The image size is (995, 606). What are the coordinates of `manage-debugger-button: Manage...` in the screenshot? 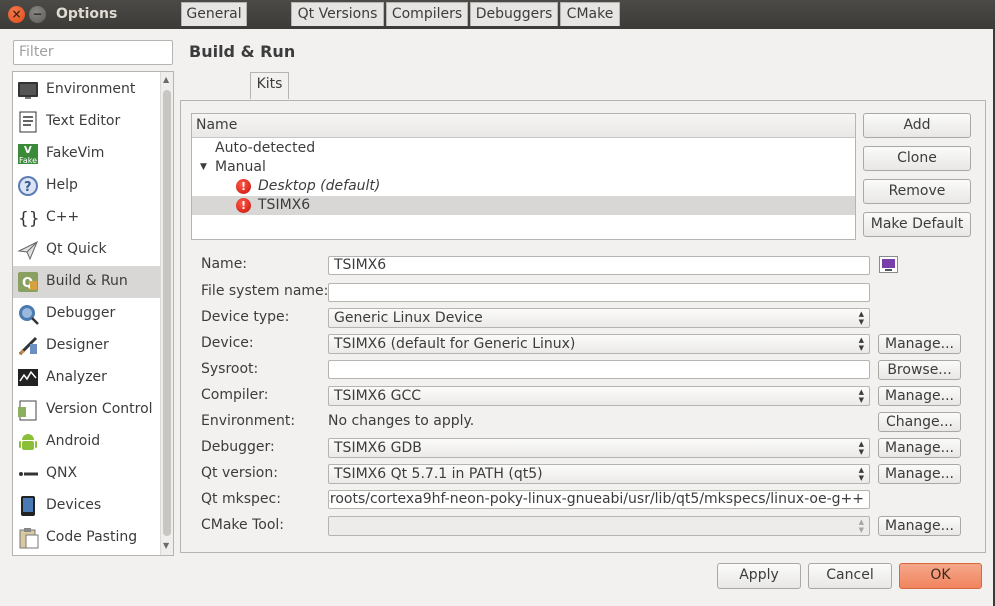 It's located at (919, 448).